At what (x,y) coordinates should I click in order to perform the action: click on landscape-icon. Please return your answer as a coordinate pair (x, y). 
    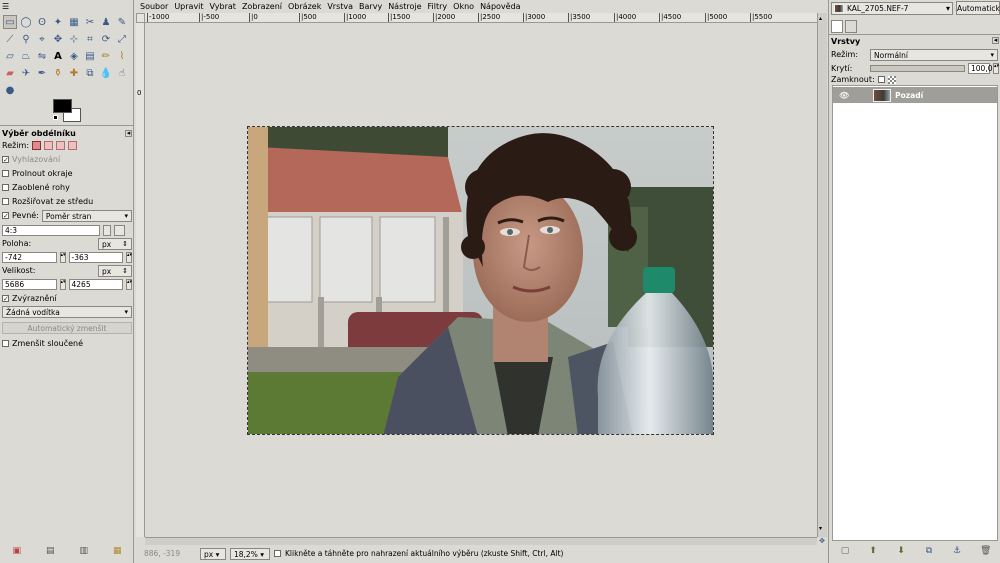
    Looking at the image, I should click on (119, 230).